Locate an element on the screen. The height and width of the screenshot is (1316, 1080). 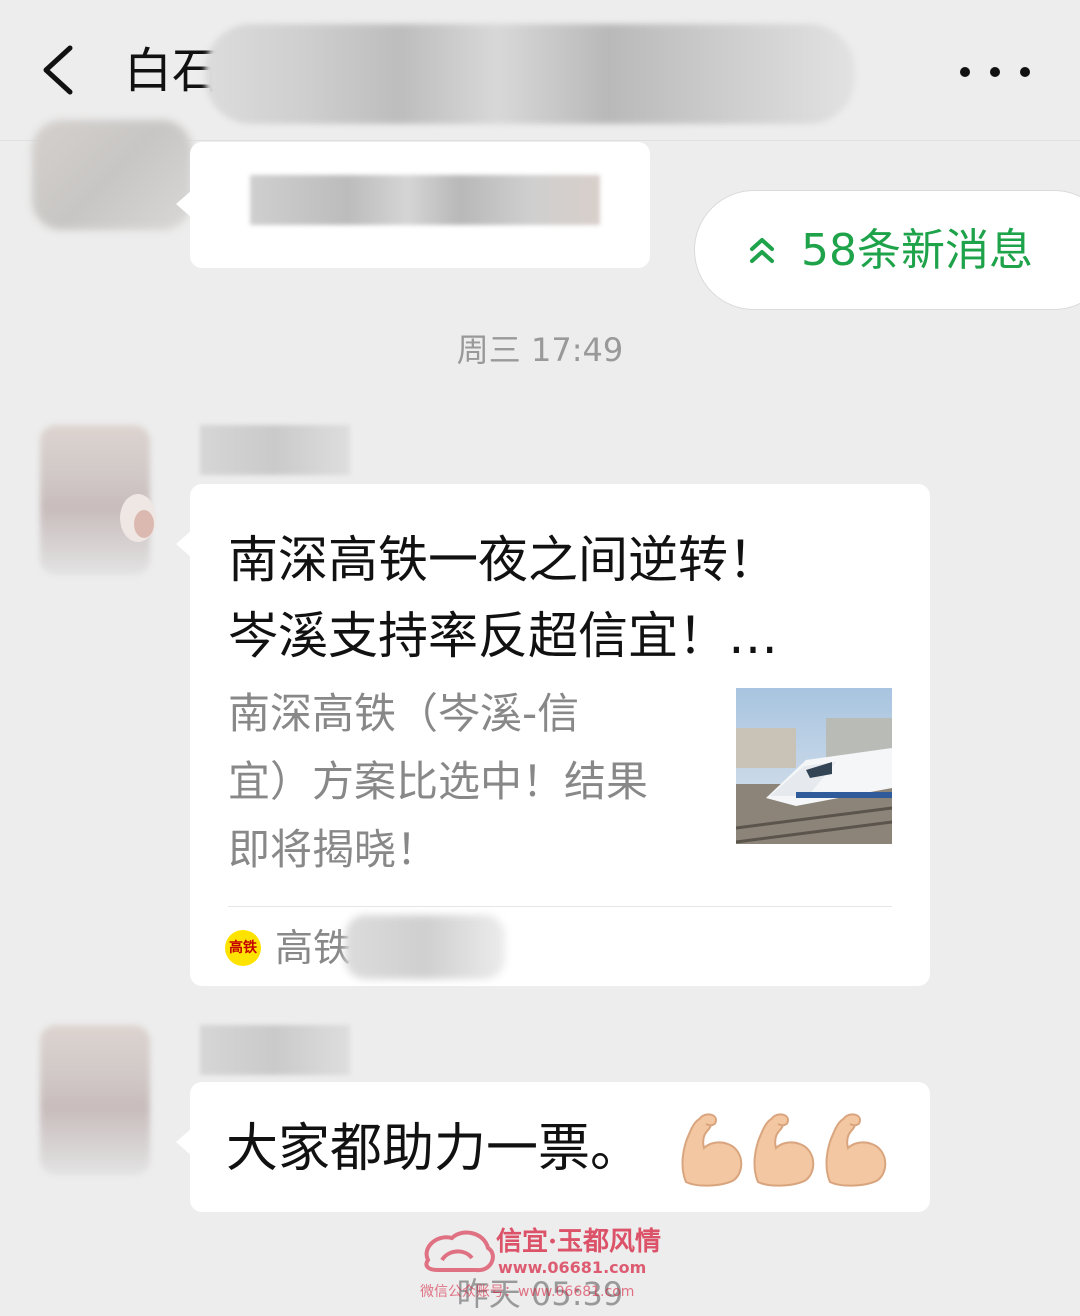
link-card-title-line: 南深高铁一夜之间逆转！ is located at coordinates (503, 560).